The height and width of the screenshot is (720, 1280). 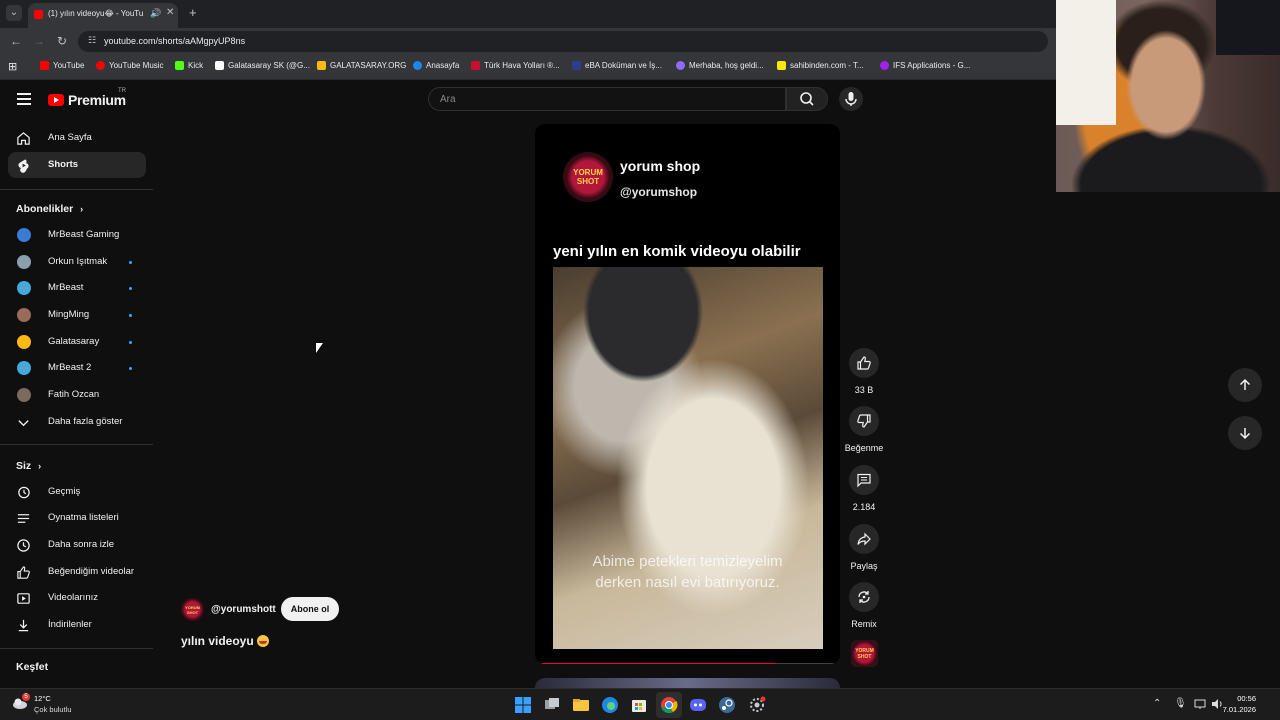 What do you see at coordinates (610, 705) in the screenshot?
I see `edge-icon` at bounding box center [610, 705].